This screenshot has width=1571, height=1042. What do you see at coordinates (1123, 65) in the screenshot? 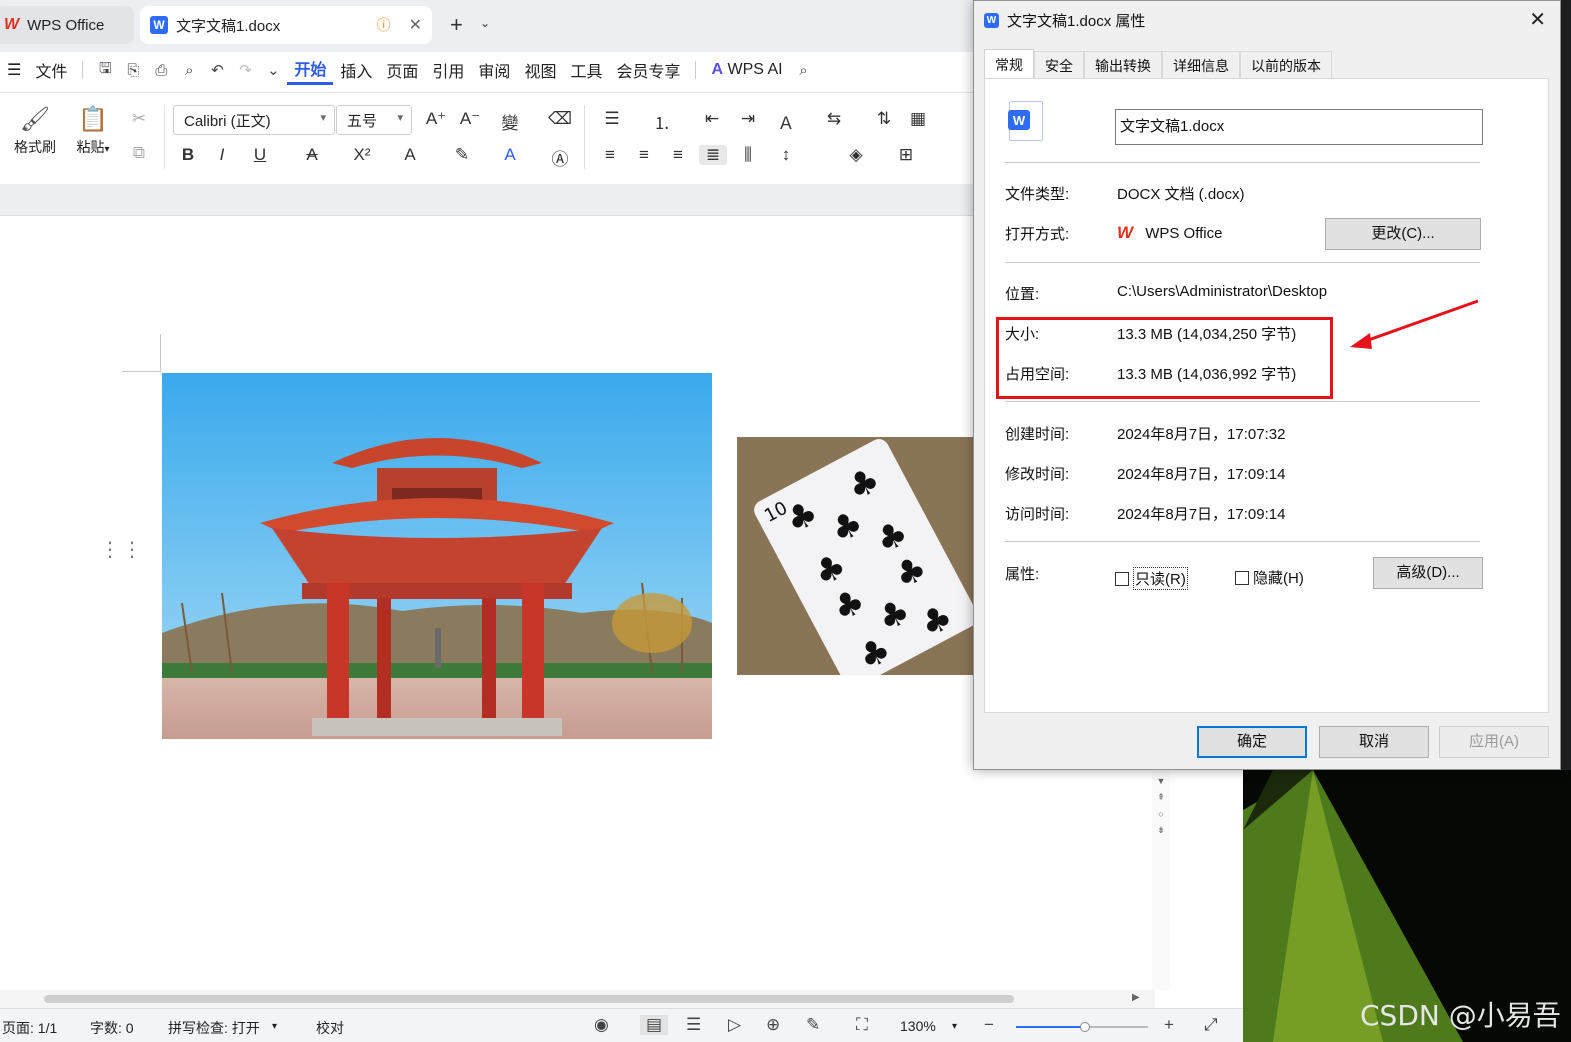
I see `tab-output-convert: 输出转换` at bounding box center [1123, 65].